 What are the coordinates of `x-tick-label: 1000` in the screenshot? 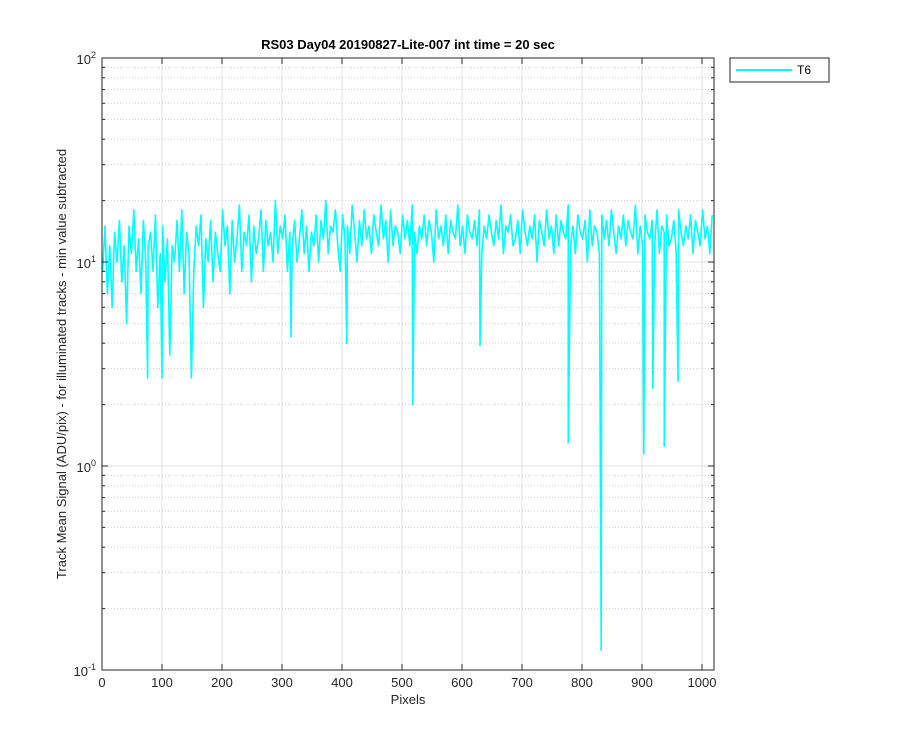 It's located at (702, 682).